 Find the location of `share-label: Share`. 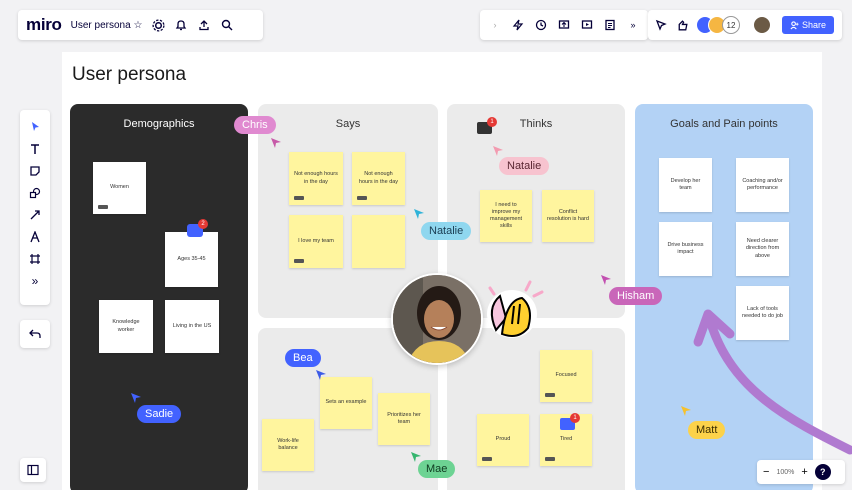

share-label: Share is located at coordinates (814, 25).